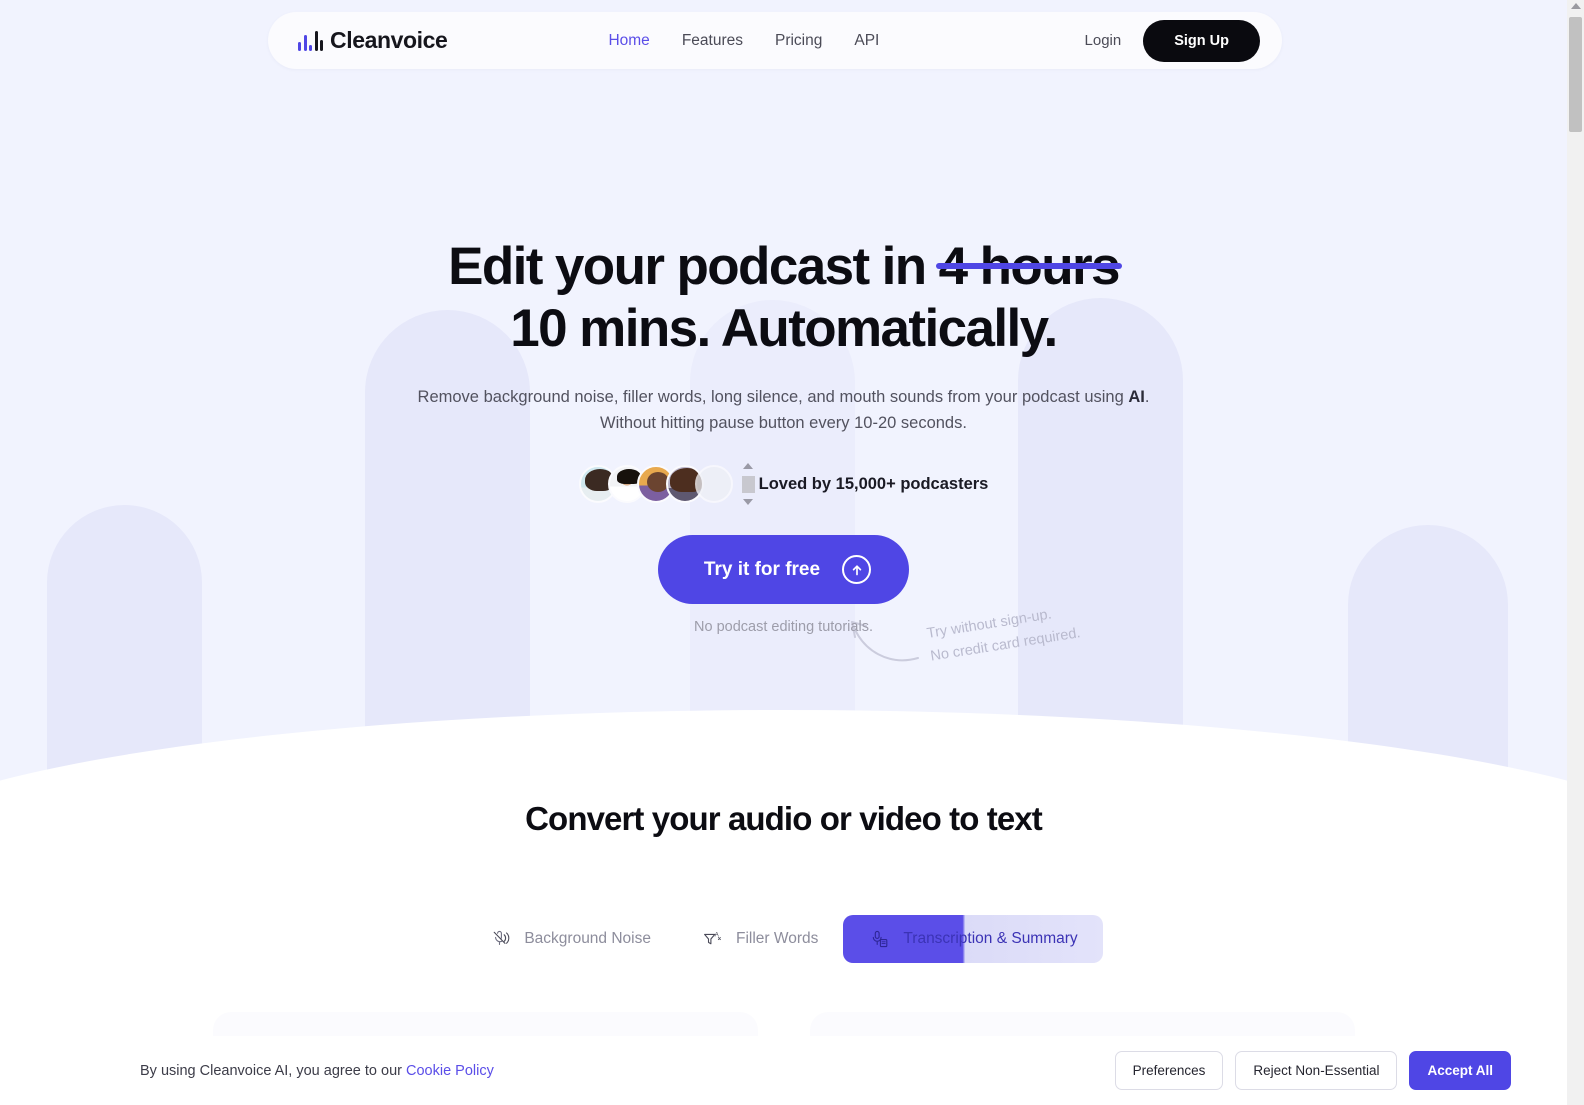 This screenshot has height=1105, width=1584. What do you see at coordinates (1201, 40) in the screenshot?
I see `signup-button: Sign Up` at bounding box center [1201, 40].